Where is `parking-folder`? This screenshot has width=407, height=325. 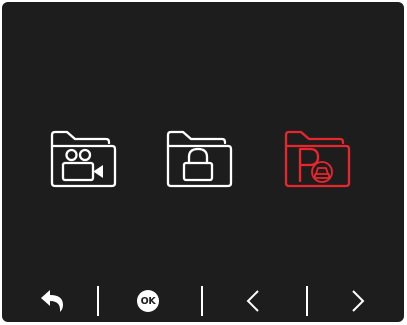 parking-folder is located at coordinates (316, 160).